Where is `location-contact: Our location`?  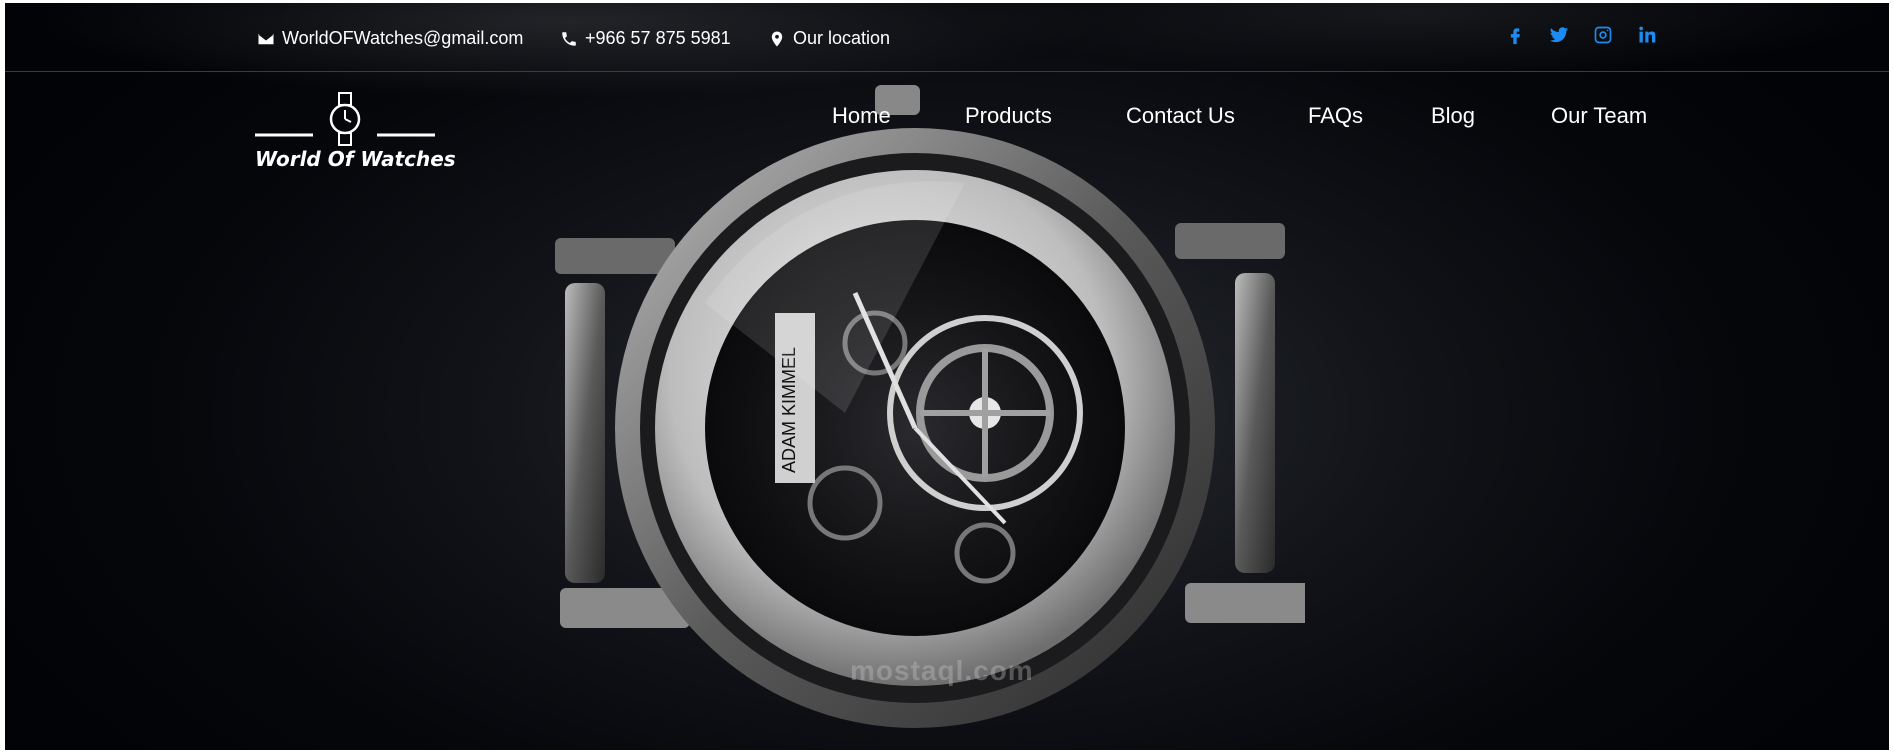 location-contact: Our location is located at coordinates (829, 38).